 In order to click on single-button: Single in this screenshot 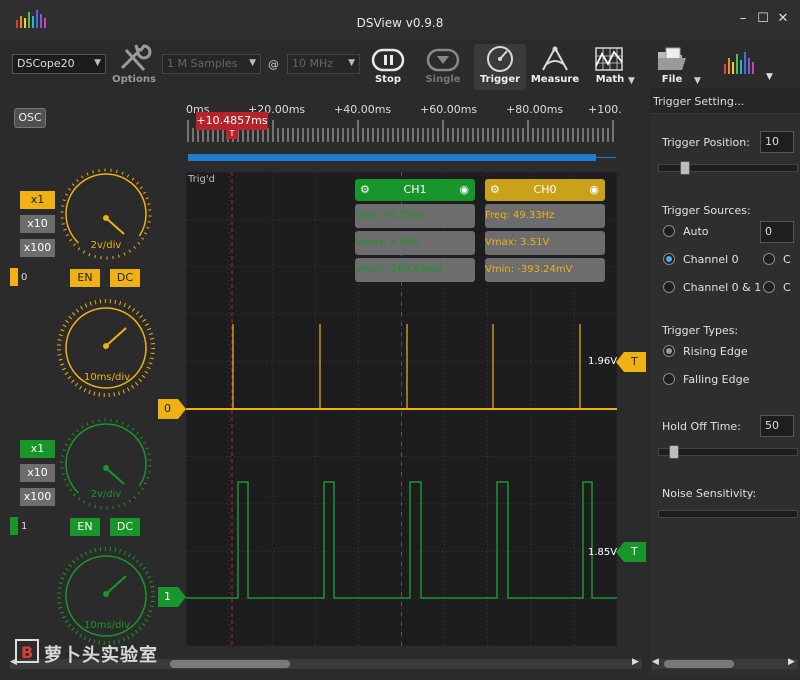, I will do `click(443, 67)`.